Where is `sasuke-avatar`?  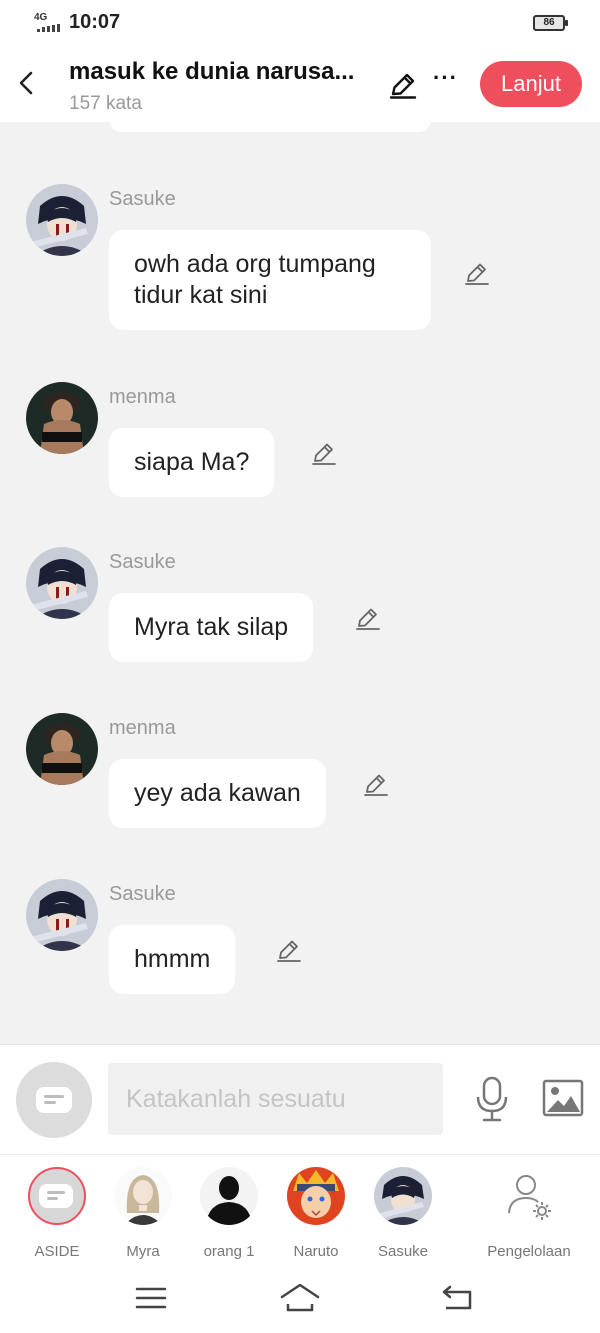 sasuke-avatar is located at coordinates (403, 1196).